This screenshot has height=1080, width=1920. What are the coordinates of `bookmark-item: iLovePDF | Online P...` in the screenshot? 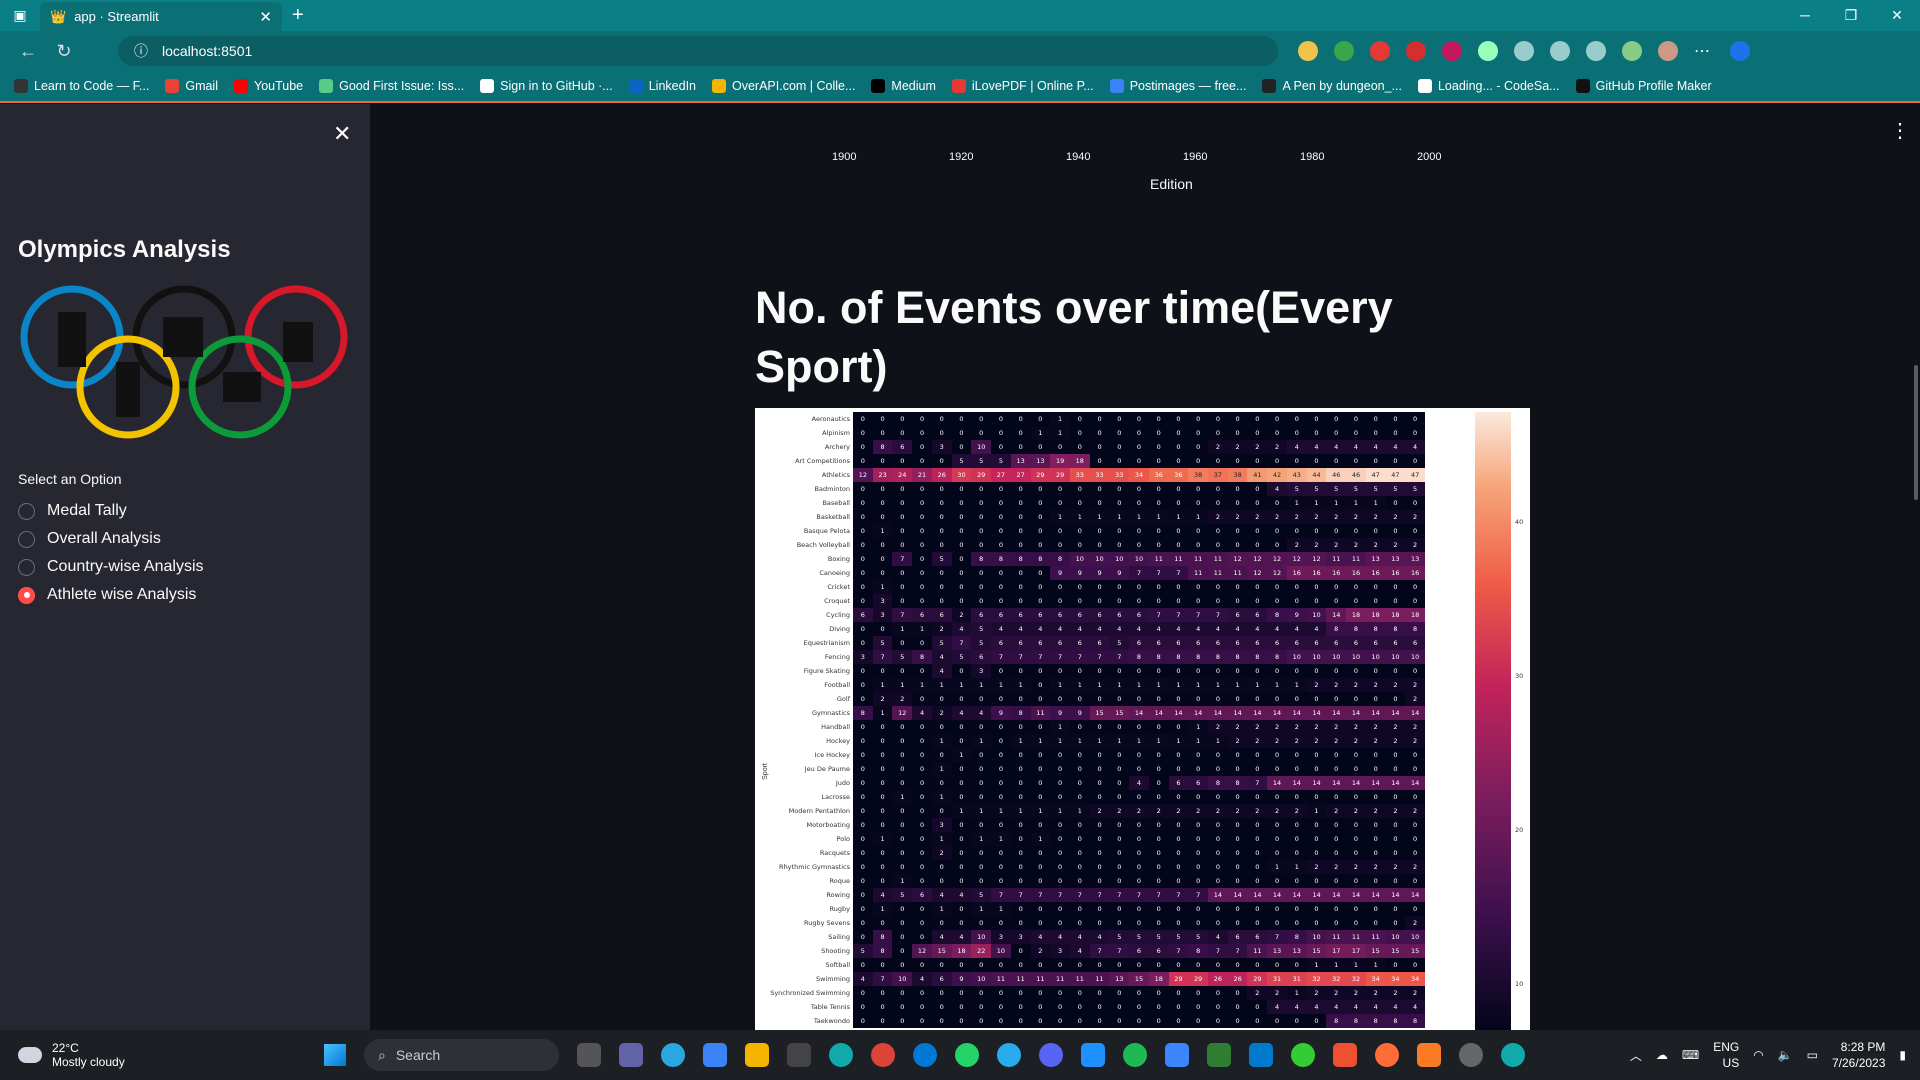 It's located at (1022, 86).